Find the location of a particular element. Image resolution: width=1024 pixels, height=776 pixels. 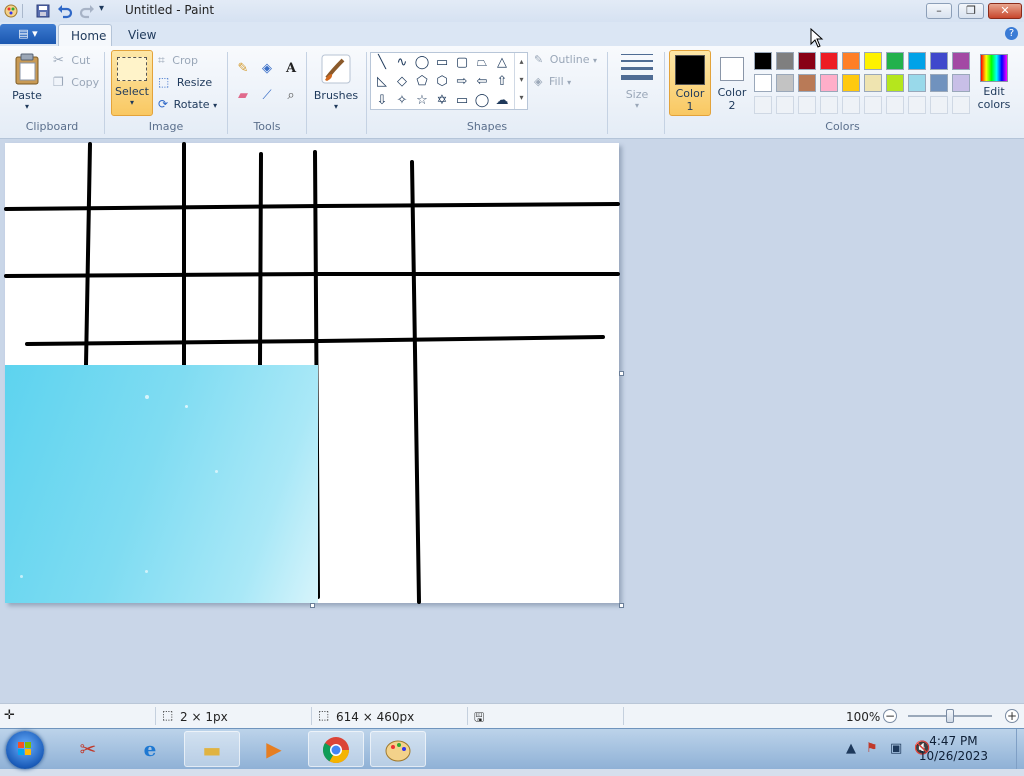

taskbar-snipping-tool: ✂ is located at coordinates (88, 749).